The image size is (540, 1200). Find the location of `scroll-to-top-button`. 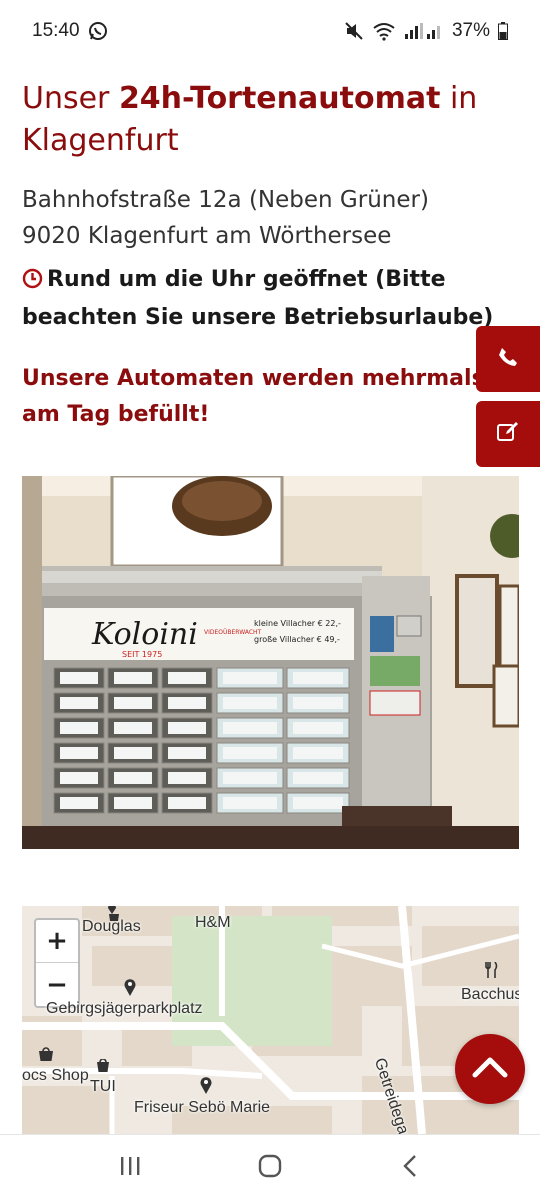

scroll-to-top-button is located at coordinates (490, 1069).